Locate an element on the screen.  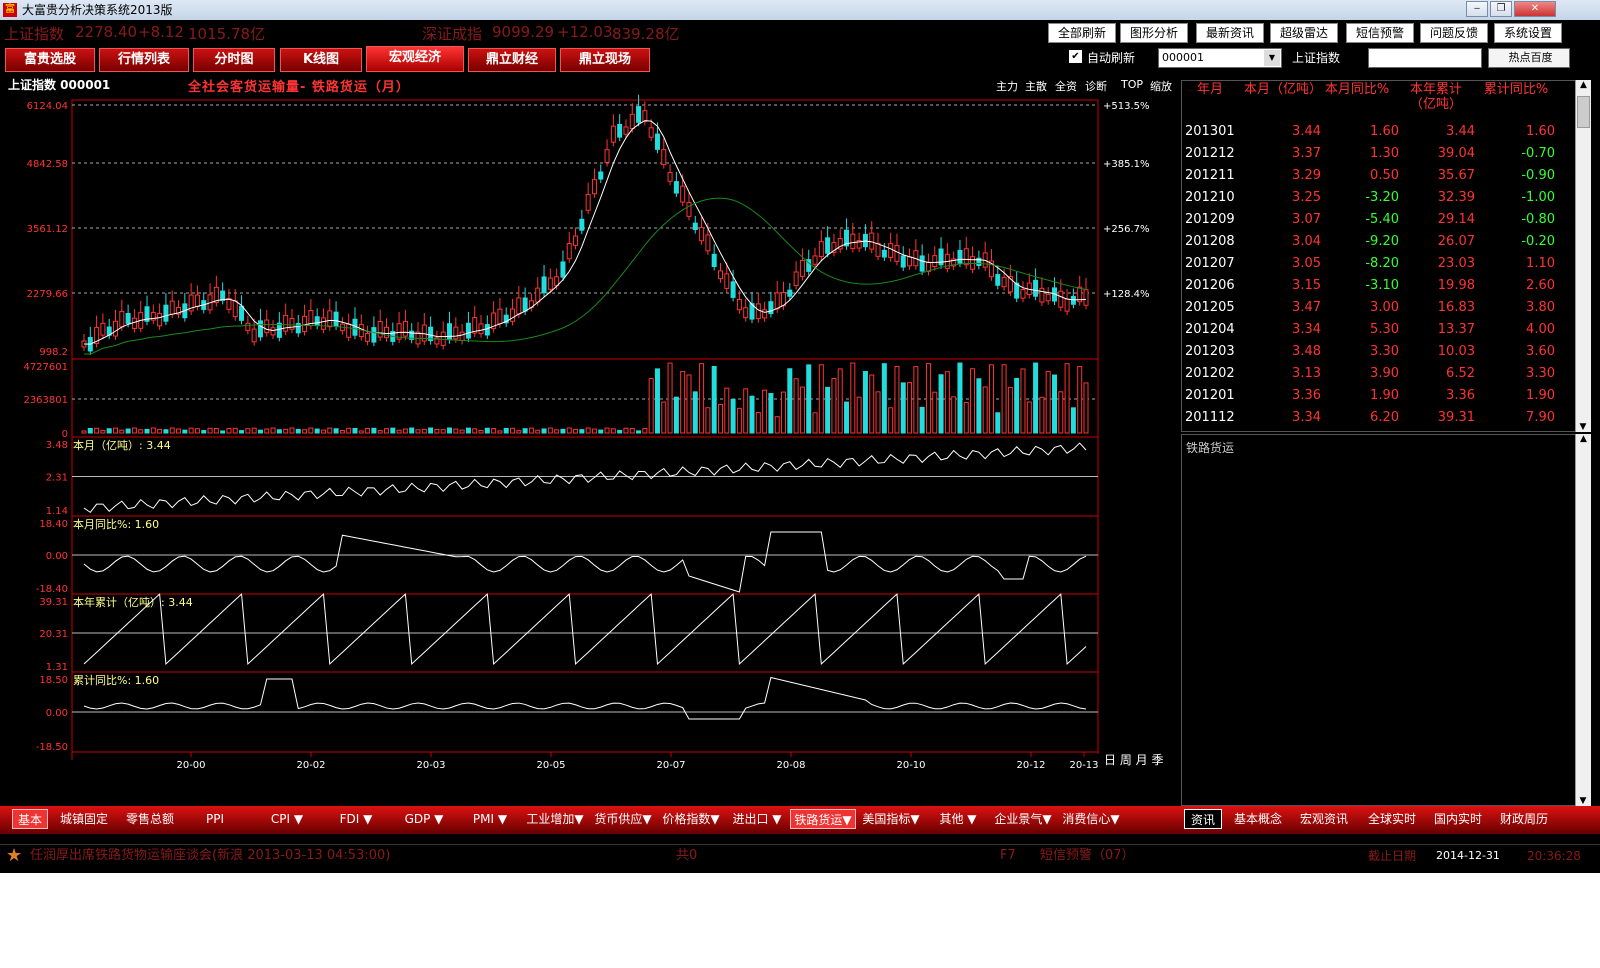
tab-pmi: PMI ▼ is located at coordinates (490, 819).